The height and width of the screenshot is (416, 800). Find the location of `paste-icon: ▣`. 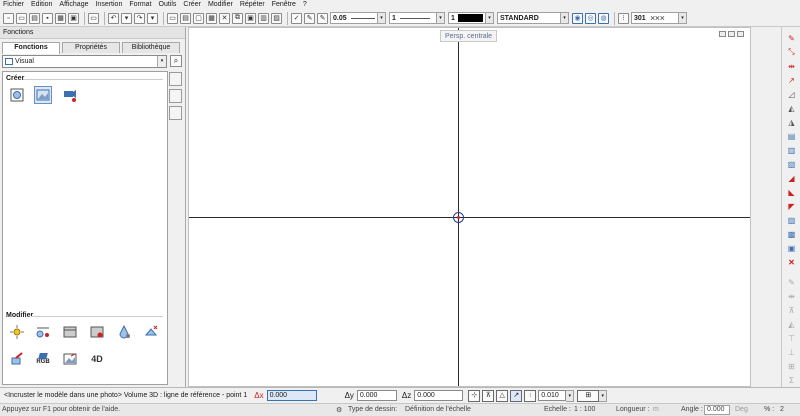

paste-icon: ▣ is located at coordinates (250, 18).